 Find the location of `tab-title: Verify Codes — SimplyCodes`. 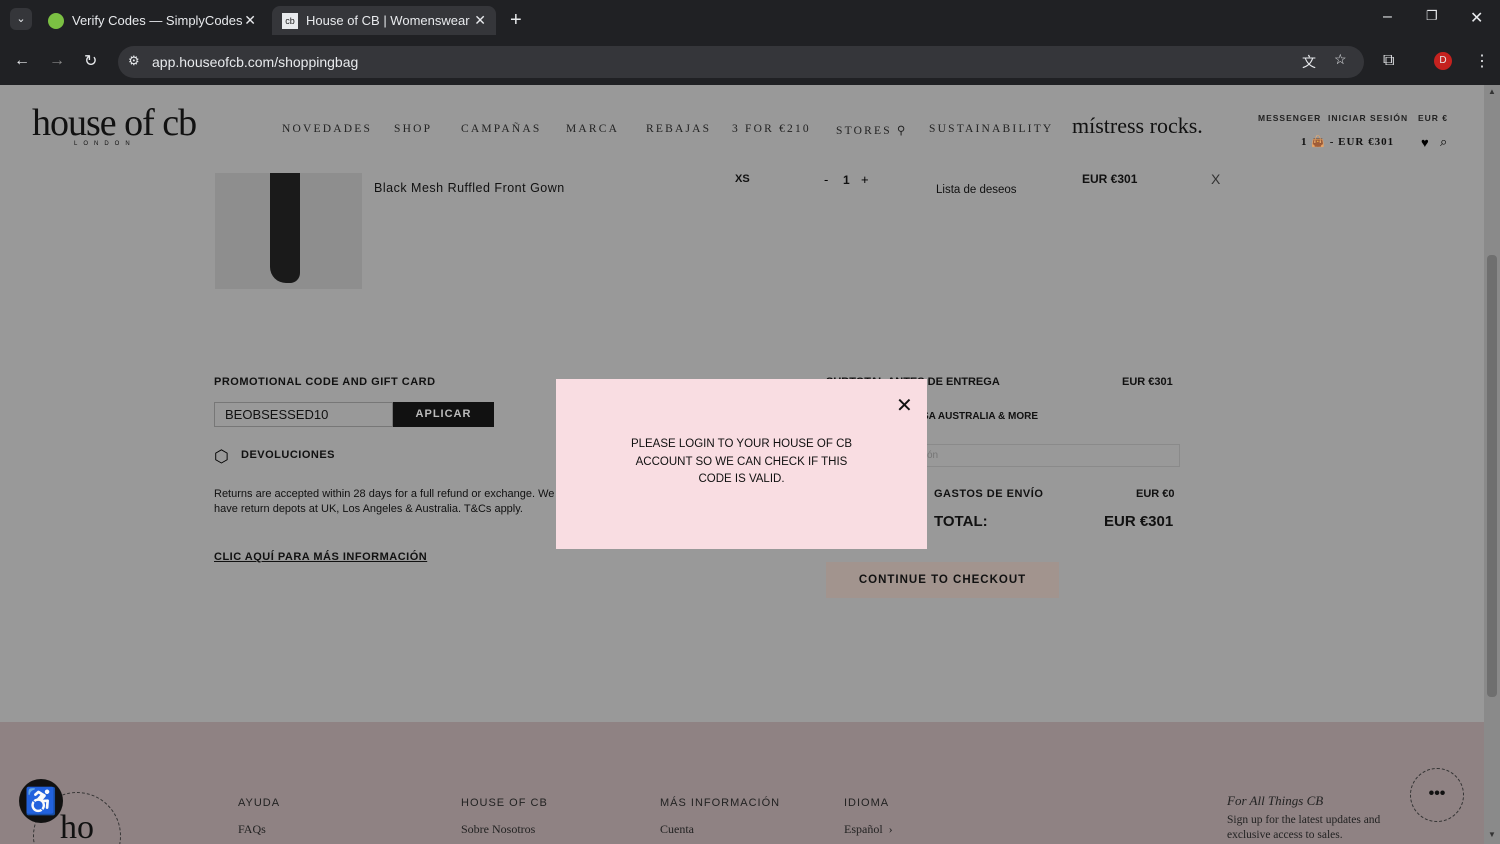

tab-title: Verify Codes — SimplyCodes is located at coordinates (157, 20).